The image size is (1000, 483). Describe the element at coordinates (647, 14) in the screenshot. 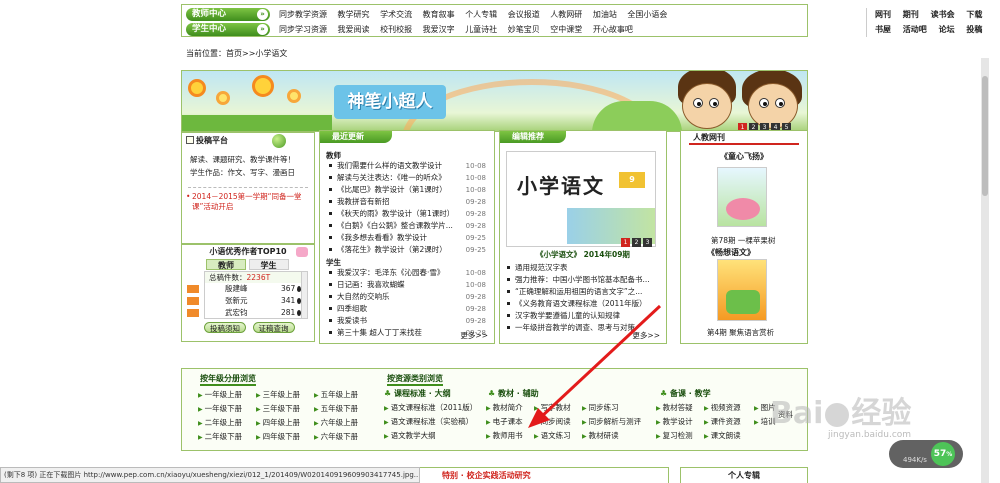

I see `nav-link: 全国小语会` at that location.